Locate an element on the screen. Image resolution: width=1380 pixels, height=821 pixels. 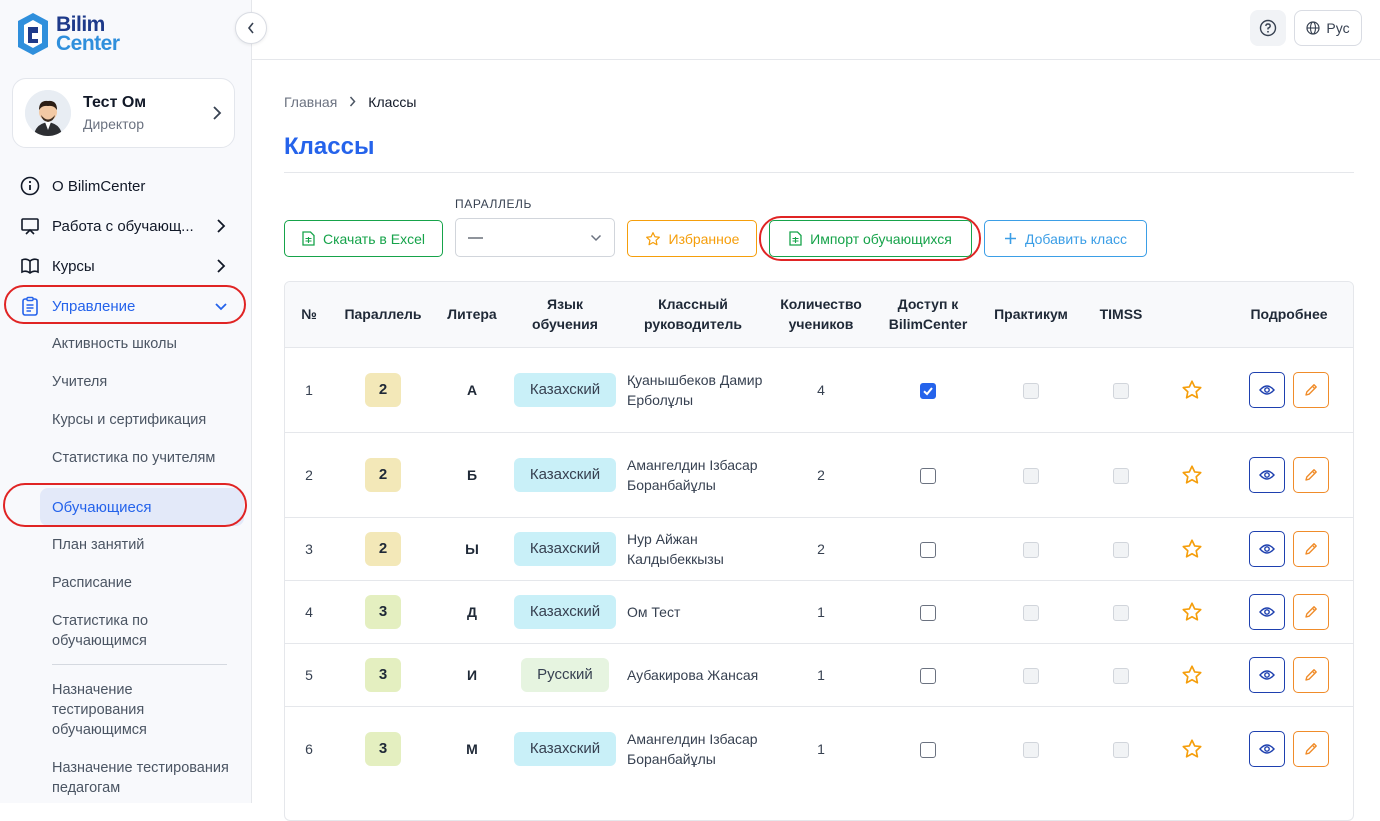
subnav-school-activity: Активность школы is located at coordinates (114, 344).